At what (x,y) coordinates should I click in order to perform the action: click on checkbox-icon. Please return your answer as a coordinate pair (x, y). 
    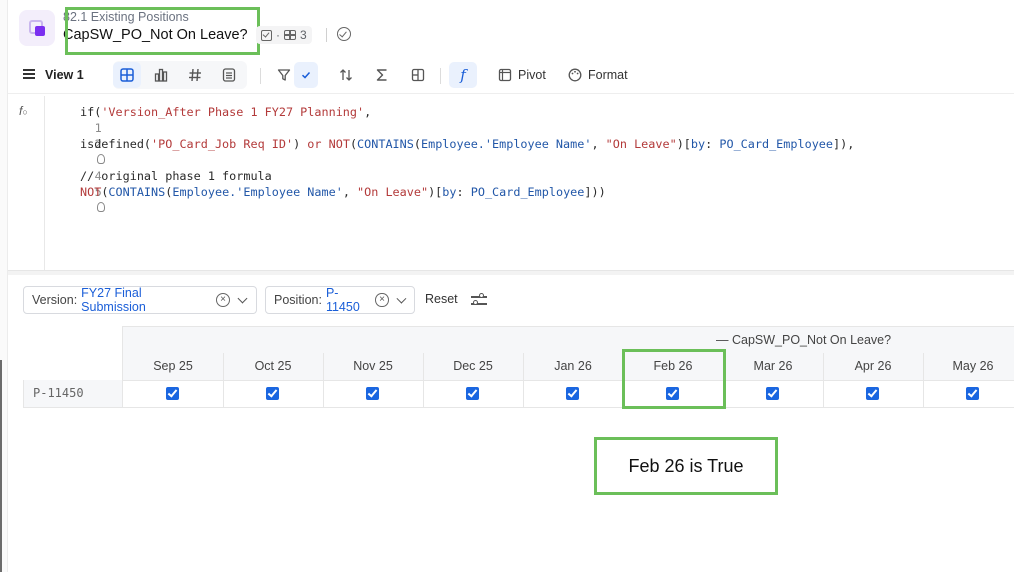
    Looking at the image, I should click on (266, 35).